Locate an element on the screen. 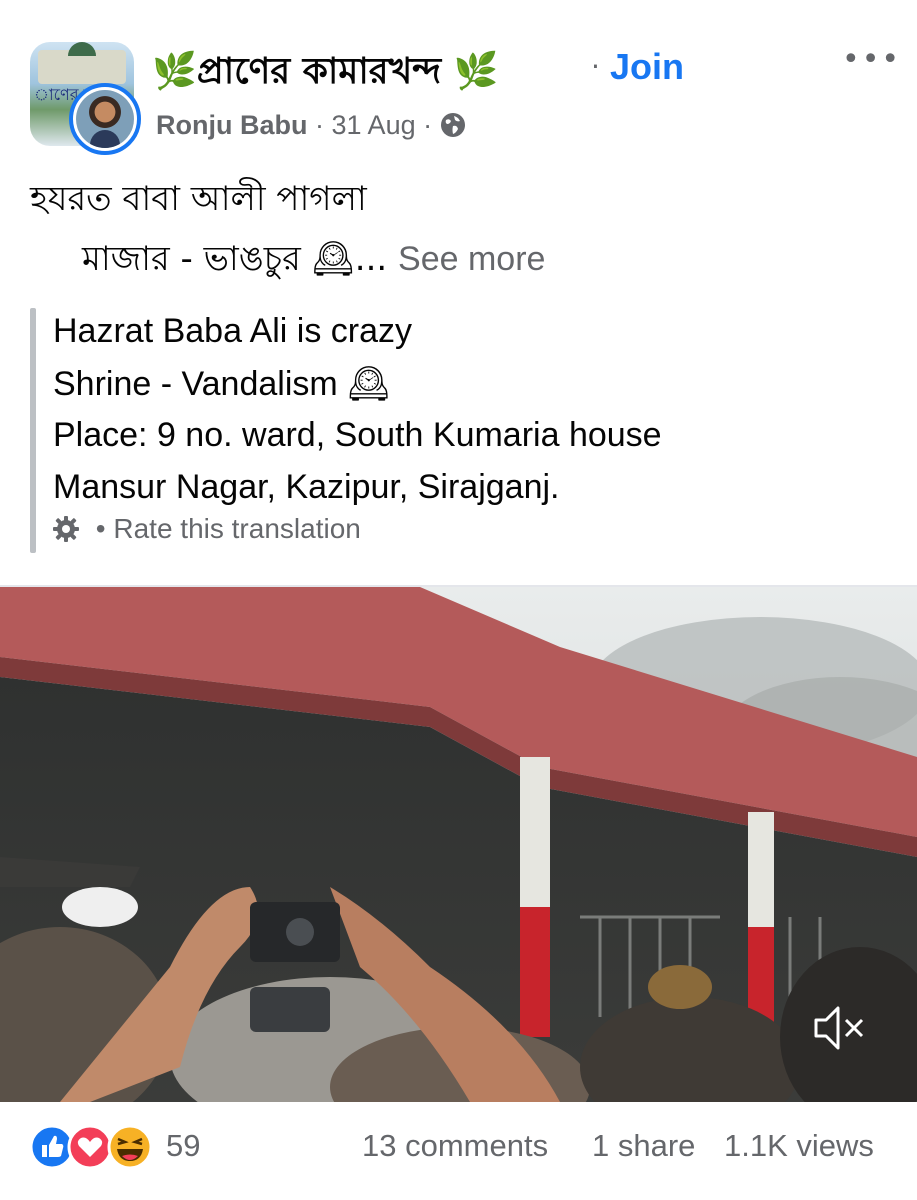 Image resolution: width=917 pixels, height=1200 pixels. post-text-line-2-text: মাজার - ভাঙচুর is located at coordinates (191, 259).